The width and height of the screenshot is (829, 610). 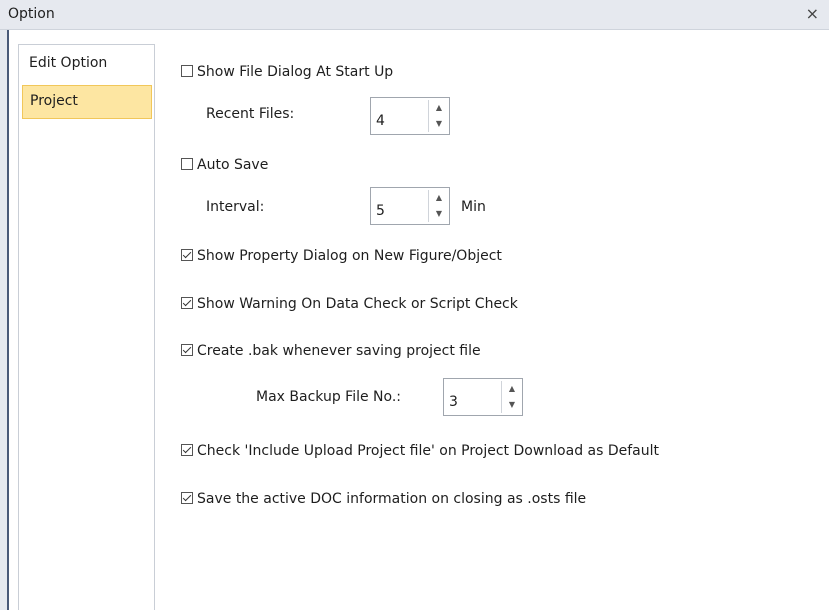 What do you see at coordinates (54, 101) in the screenshot?
I see `sidebar-item-label: Project` at bounding box center [54, 101].